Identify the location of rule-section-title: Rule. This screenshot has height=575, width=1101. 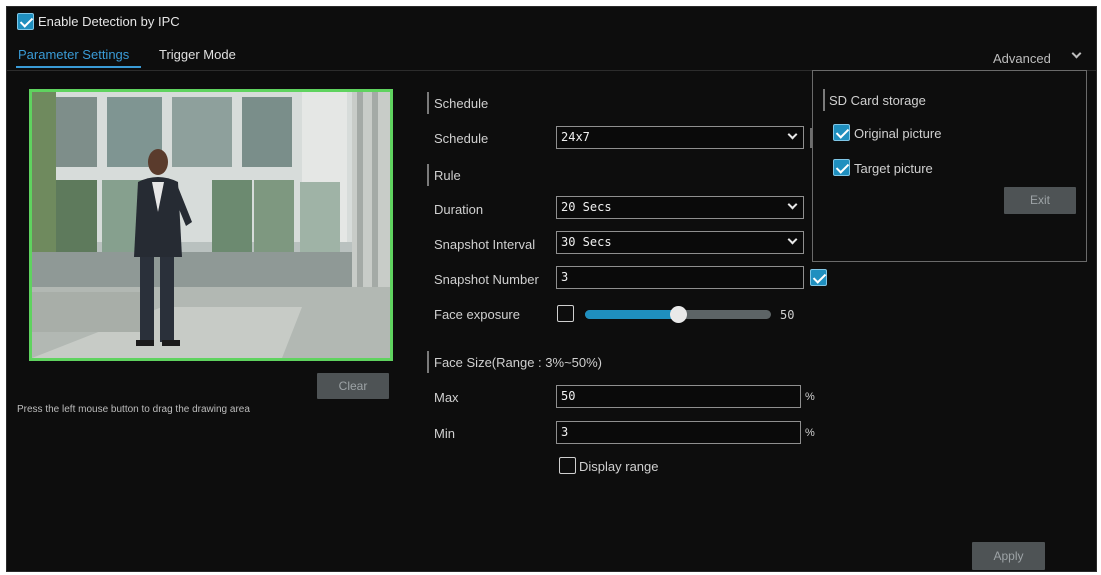
(447, 175).